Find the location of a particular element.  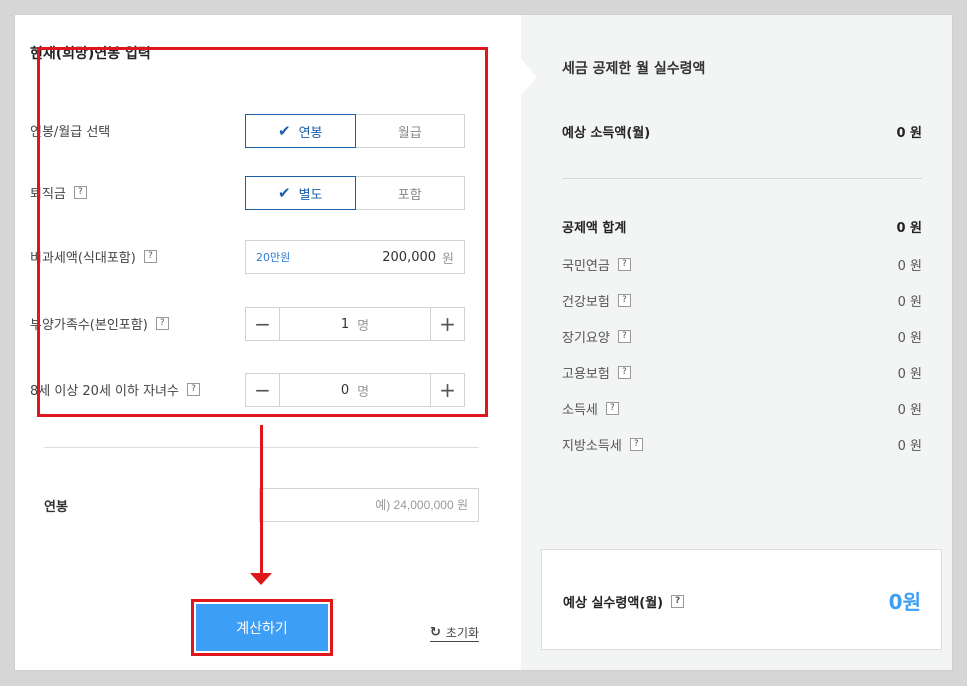

deduction-row: 지방소득세? 0 원 is located at coordinates (742, 444).